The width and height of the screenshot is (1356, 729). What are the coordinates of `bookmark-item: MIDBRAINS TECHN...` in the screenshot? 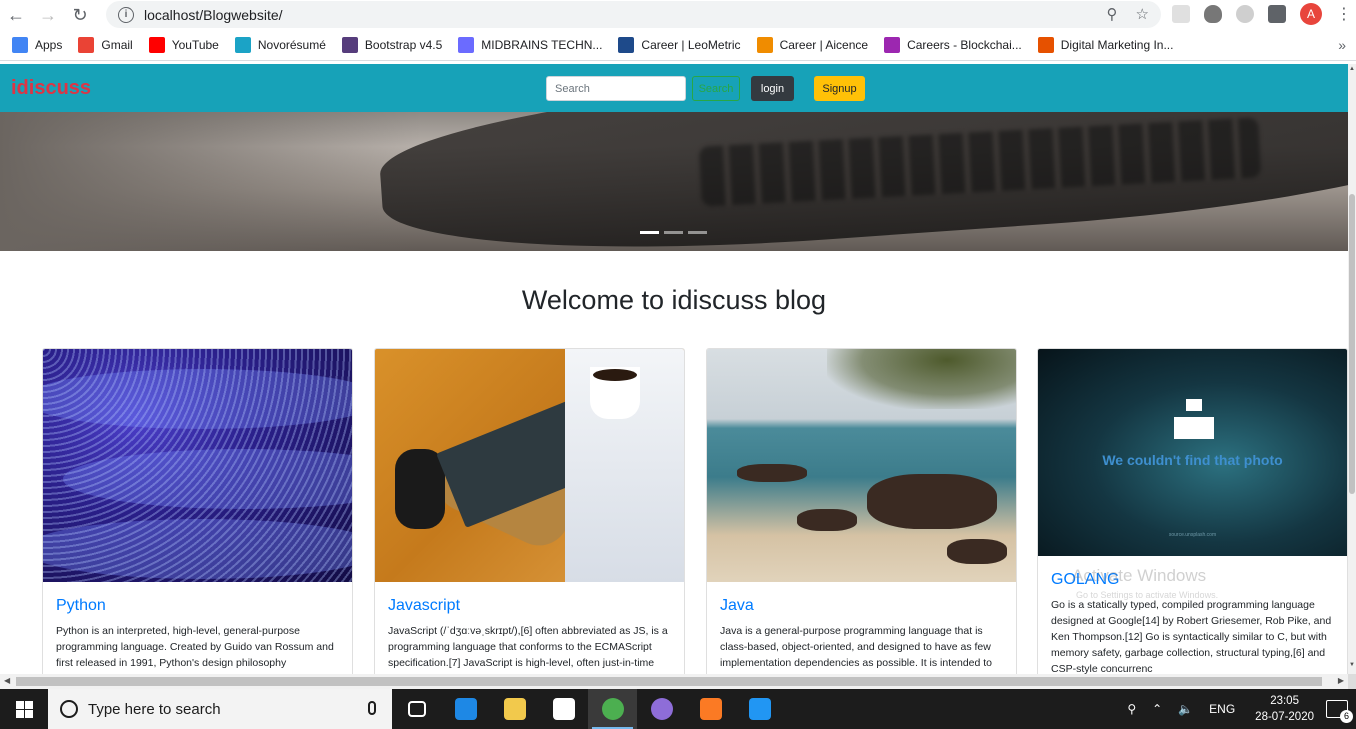 It's located at (530, 45).